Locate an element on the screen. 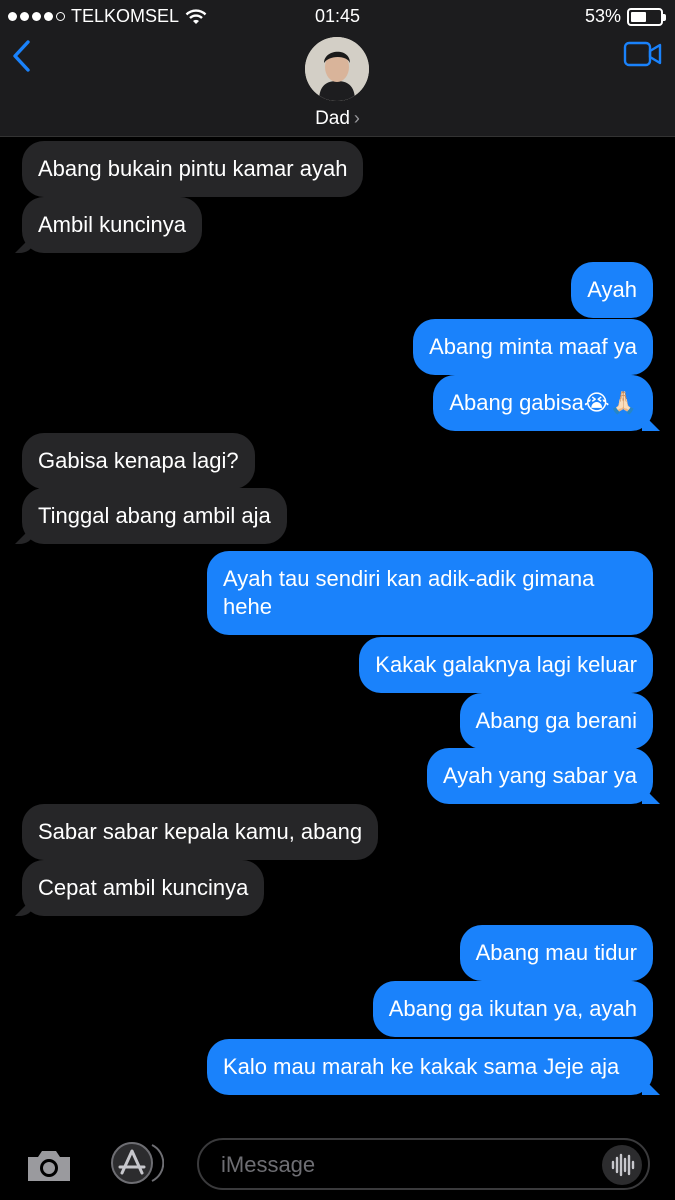 Image resolution: width=675 pixels, height=1200 pixels. message-bubble-outgoing: Kalo mau marah ke kakak sama Jeje aja is located at coordinates (430, 1067).